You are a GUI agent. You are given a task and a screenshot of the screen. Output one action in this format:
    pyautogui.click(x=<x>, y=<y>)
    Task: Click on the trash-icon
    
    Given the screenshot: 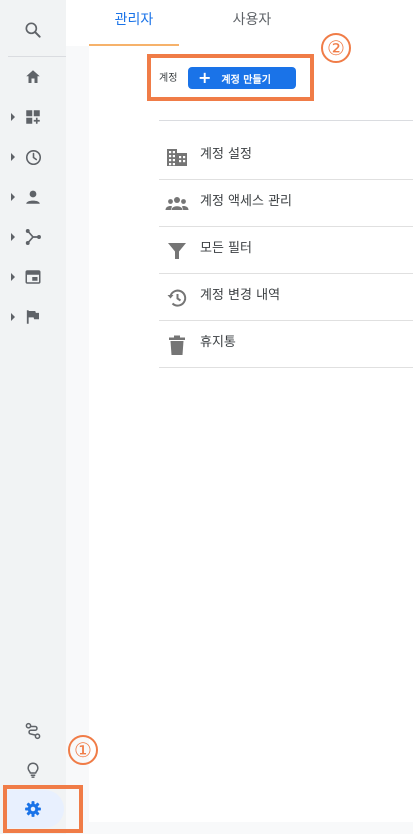 What is the action you would take?
    pyautogui.click(x=177, y=345)
    